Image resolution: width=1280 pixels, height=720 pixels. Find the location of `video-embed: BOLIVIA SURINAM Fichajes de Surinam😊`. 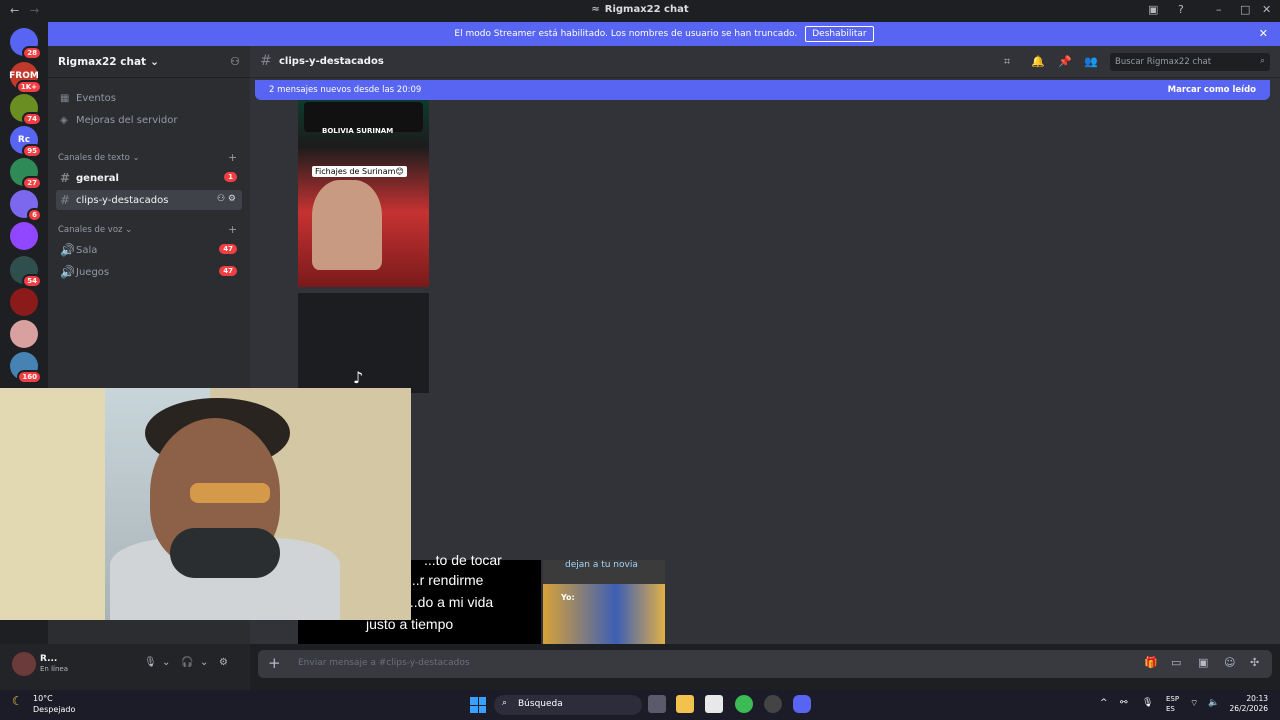

video-embed: BOLIVIA SURINAM Fichajes de Surinam😊 is located at coordinates (363, 193).